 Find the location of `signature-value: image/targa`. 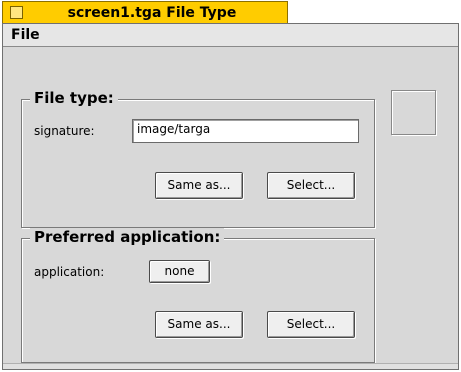

signature-value: image/targa is located at coordinates (174, 129).